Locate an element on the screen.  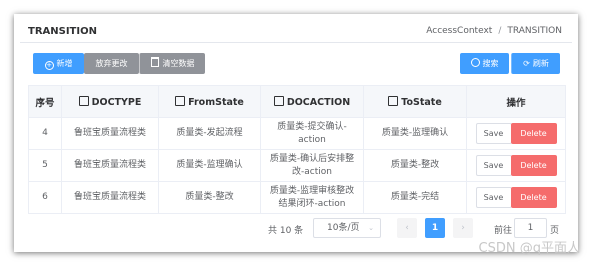
clear-data-label: 清空数据 is located at coordinates (178, 63).